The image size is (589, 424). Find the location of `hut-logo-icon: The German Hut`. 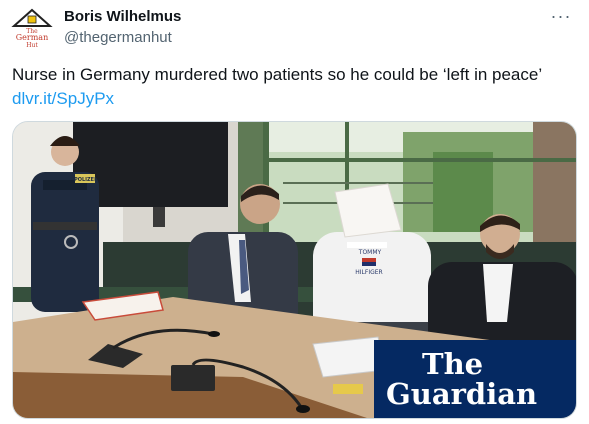

hut-logo-icon: The German Hut is located at coordinates (32, 28).